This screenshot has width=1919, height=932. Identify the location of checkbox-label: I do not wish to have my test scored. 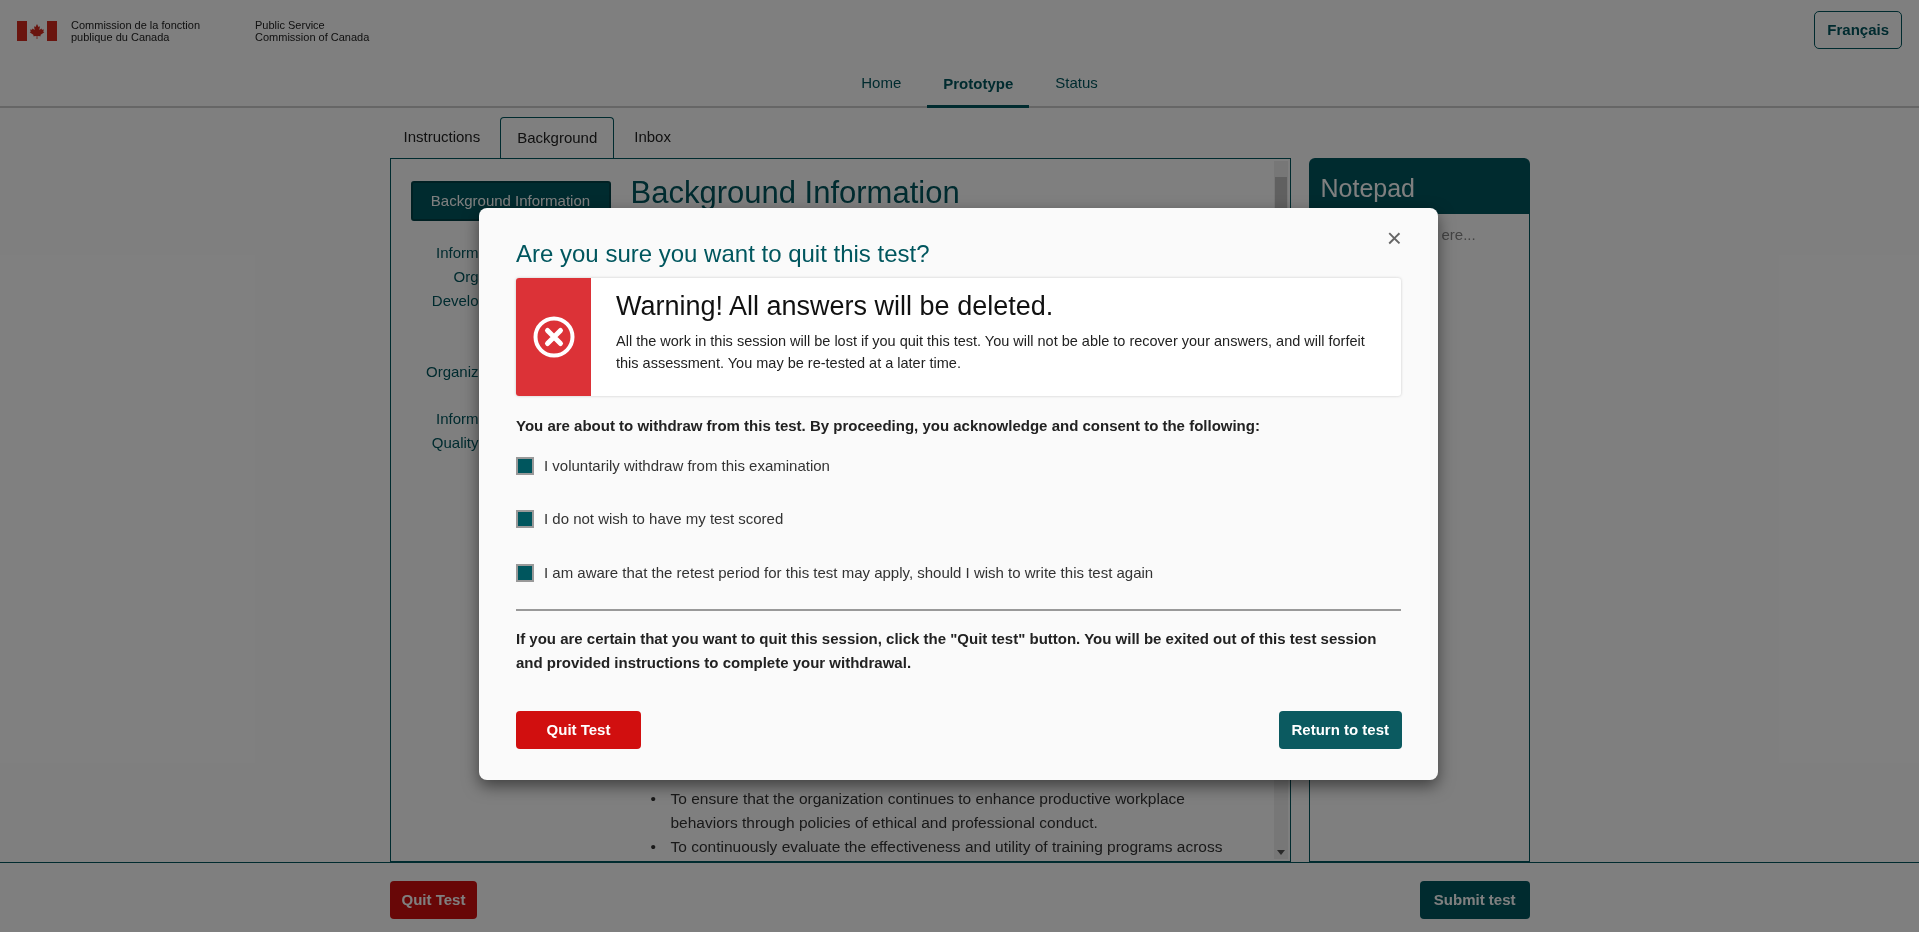
(664, 519).